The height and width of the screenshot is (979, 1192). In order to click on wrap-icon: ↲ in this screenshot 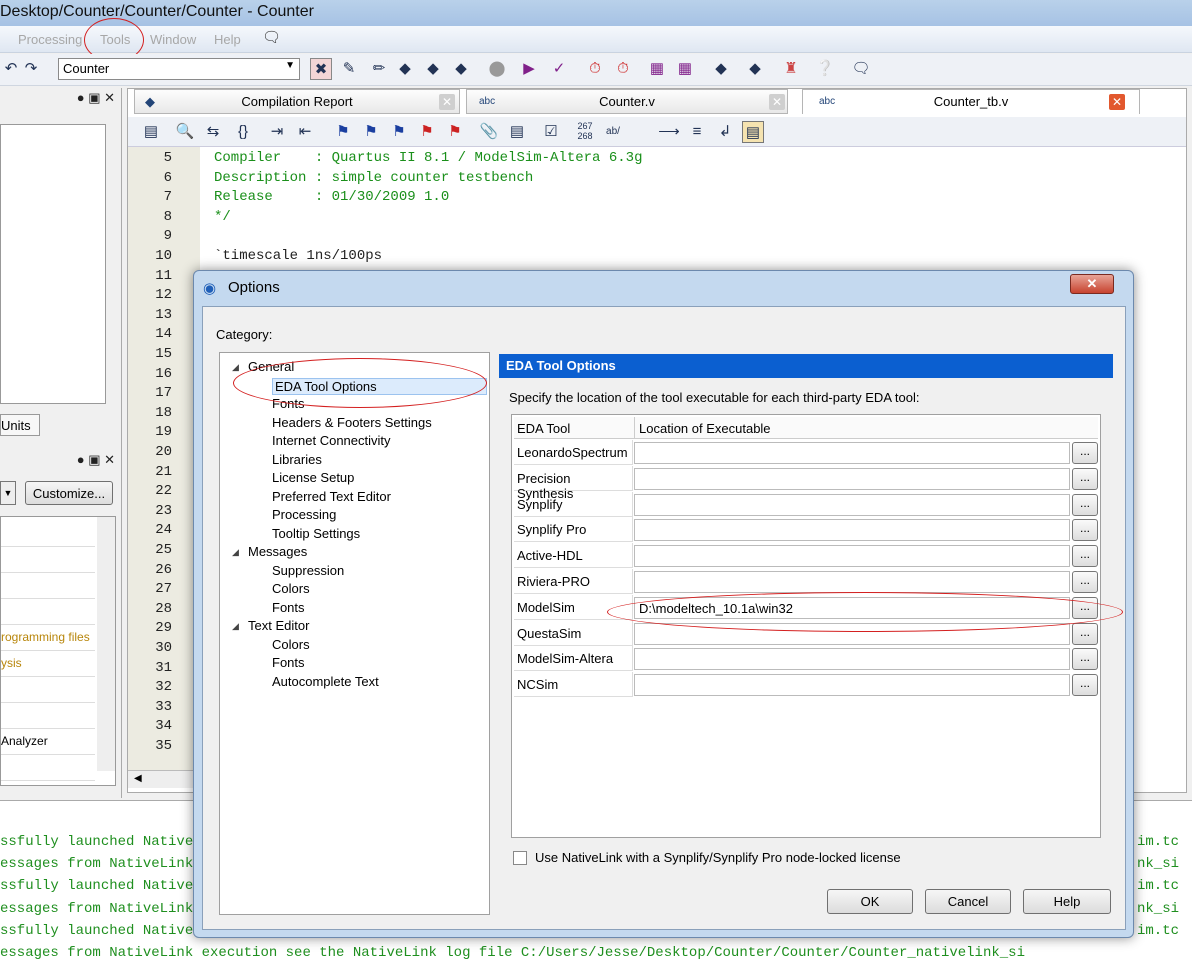, I will do `click(725, 132)`.